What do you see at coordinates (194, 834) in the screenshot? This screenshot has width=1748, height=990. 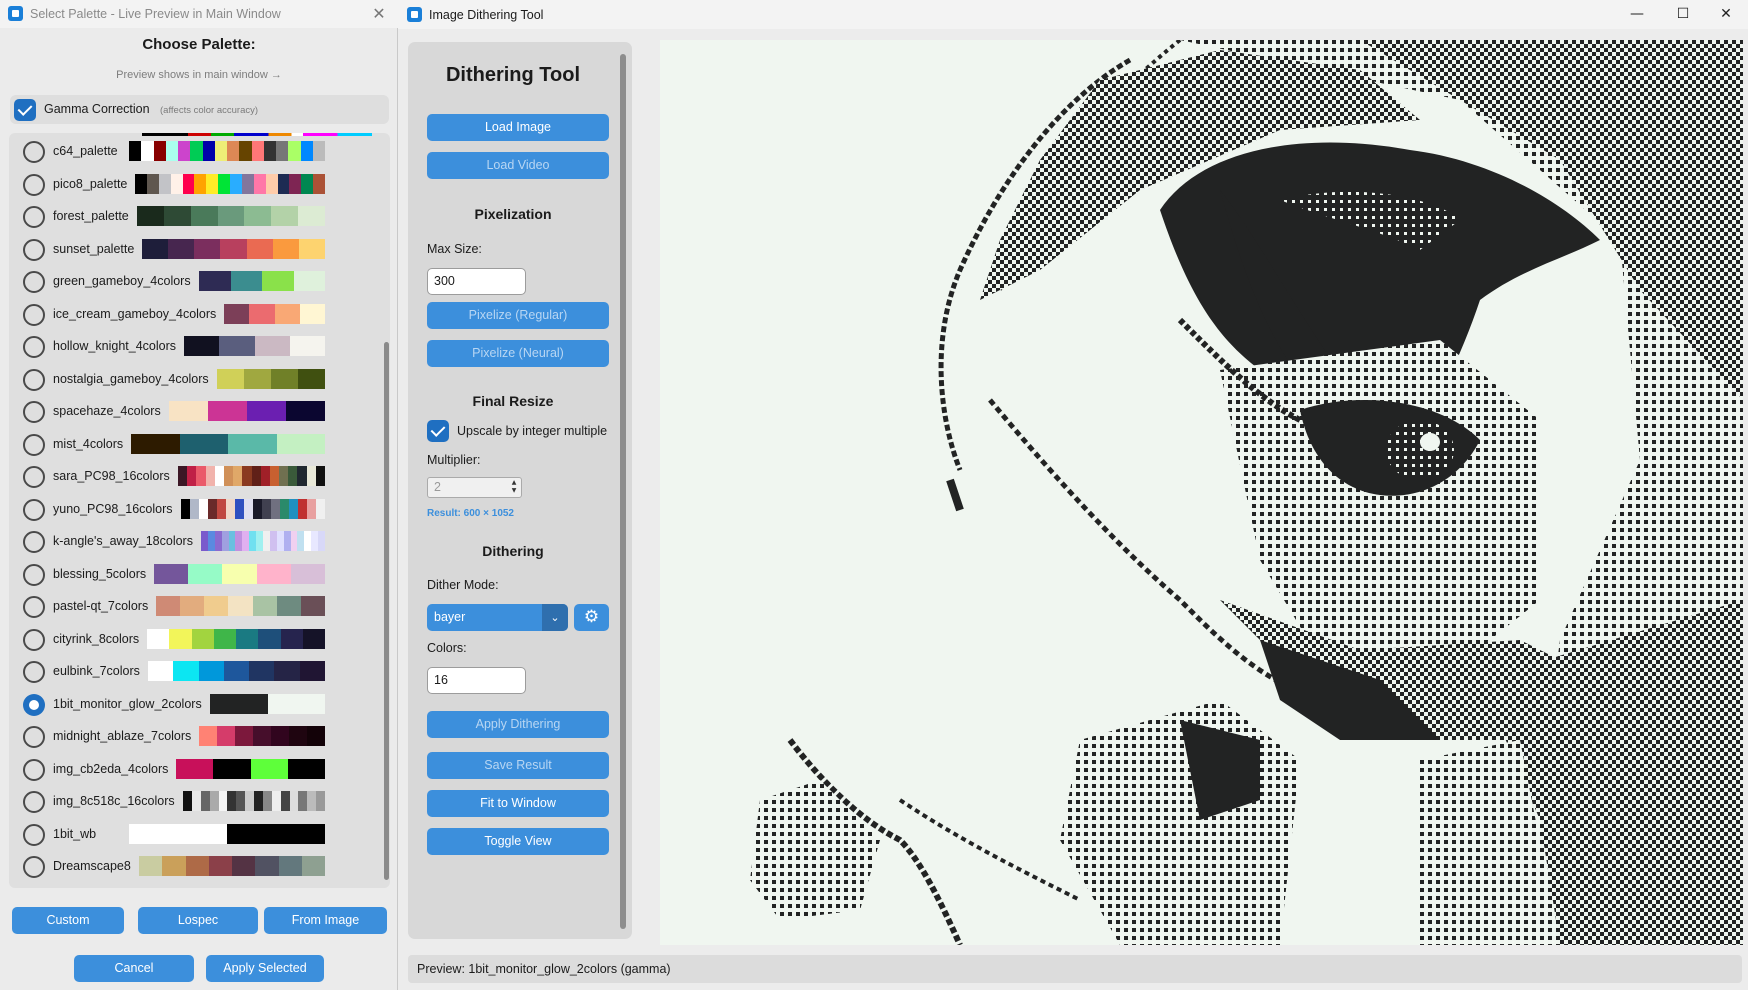 I see `palette-option: 1bit_wb` at bounding box center [194, 834].